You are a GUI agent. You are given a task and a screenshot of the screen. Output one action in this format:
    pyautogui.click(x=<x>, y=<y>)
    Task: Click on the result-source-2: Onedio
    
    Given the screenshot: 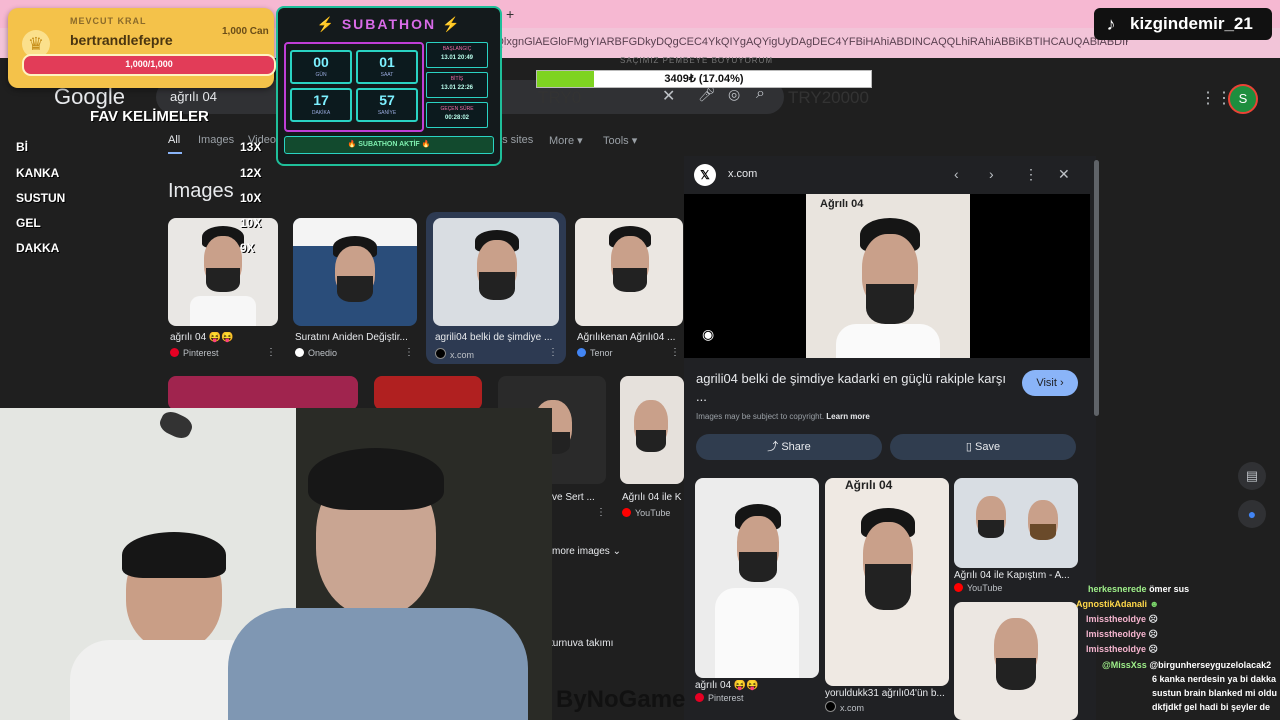 What is the action you would take?
    pyautogui.click(x=316, y=353)
    